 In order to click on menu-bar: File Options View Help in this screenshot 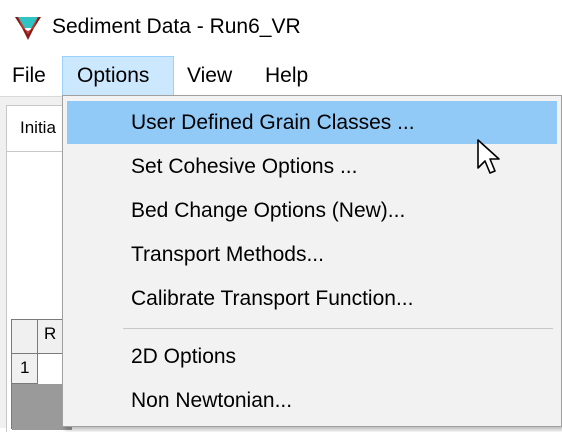, I will do `click(281, 76)`.